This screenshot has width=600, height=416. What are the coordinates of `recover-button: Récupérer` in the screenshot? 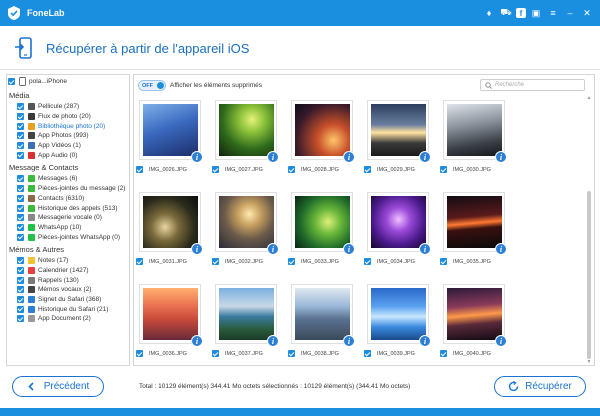 It's located at (540, 386).